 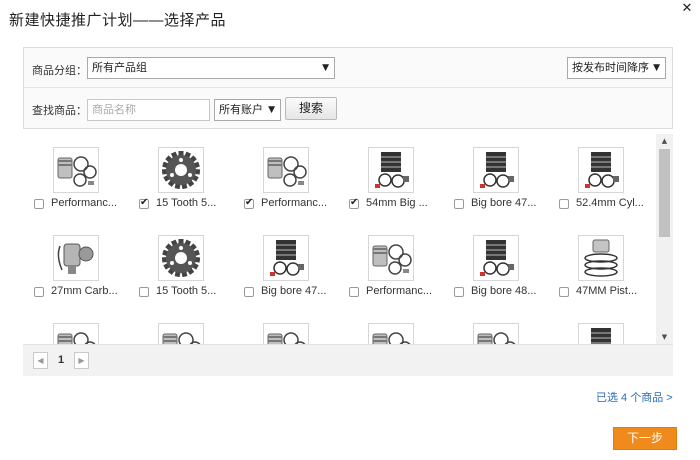 I want to click on dialog-title: 新建快捷推广计划——选择产品, so click(x=118, y=20).